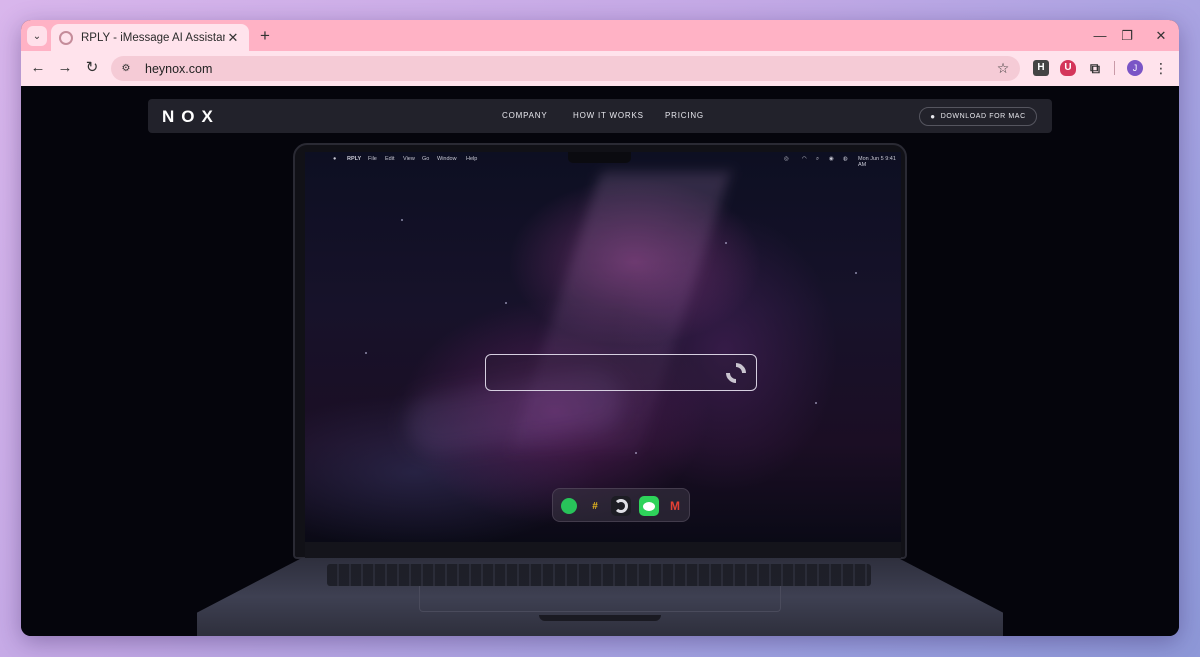 Image resolution: width=1200 pixels, height=657 pixels. What do you see at coordinates (153, 37) in the screenshot?
I see `tab-title: RPLY - iMessage AI Assistant` at bounding box center [153, 37].